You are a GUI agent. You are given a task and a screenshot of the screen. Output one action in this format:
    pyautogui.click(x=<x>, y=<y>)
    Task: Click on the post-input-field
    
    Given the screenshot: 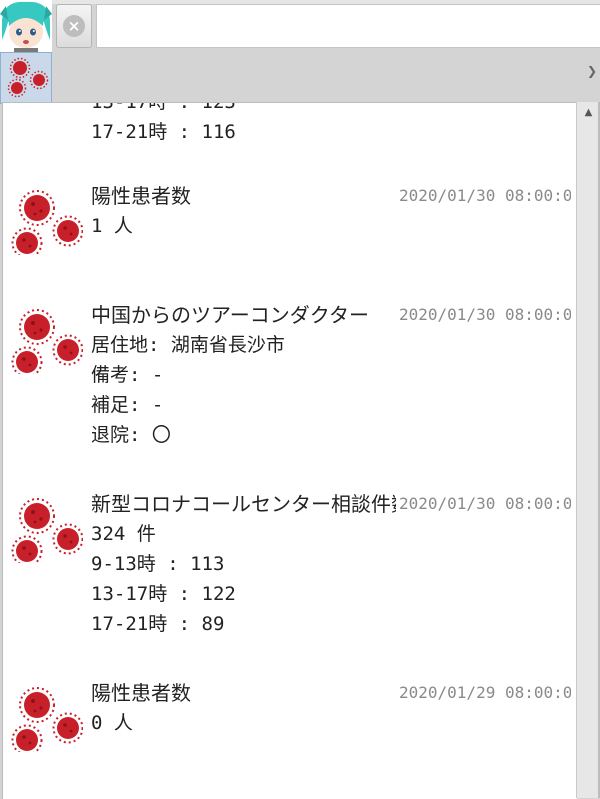 What is the action you would take?
    pyautogui.click(x=348, y=26)
    